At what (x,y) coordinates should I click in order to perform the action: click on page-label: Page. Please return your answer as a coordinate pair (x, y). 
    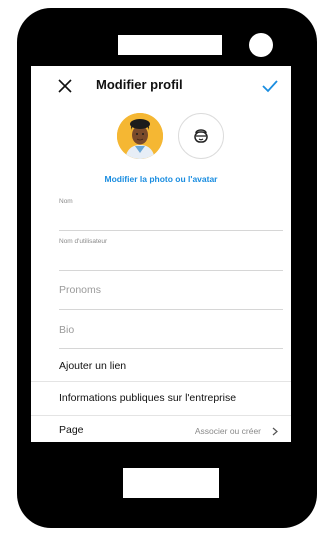
    Looking at the image, I should click on (71, 430).